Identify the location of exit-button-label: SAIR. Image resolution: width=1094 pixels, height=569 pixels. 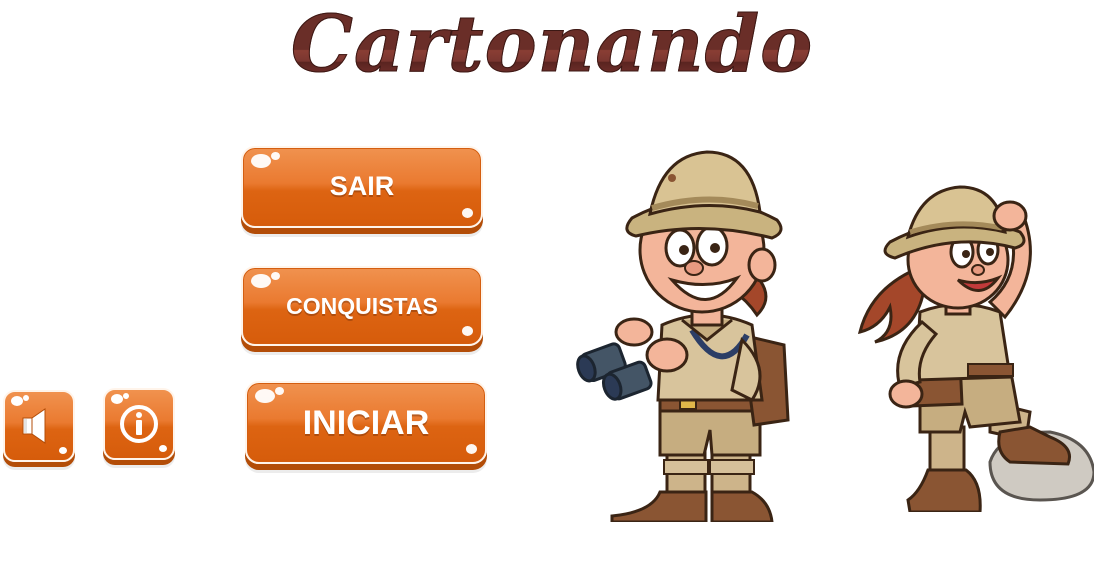
(362, 186).